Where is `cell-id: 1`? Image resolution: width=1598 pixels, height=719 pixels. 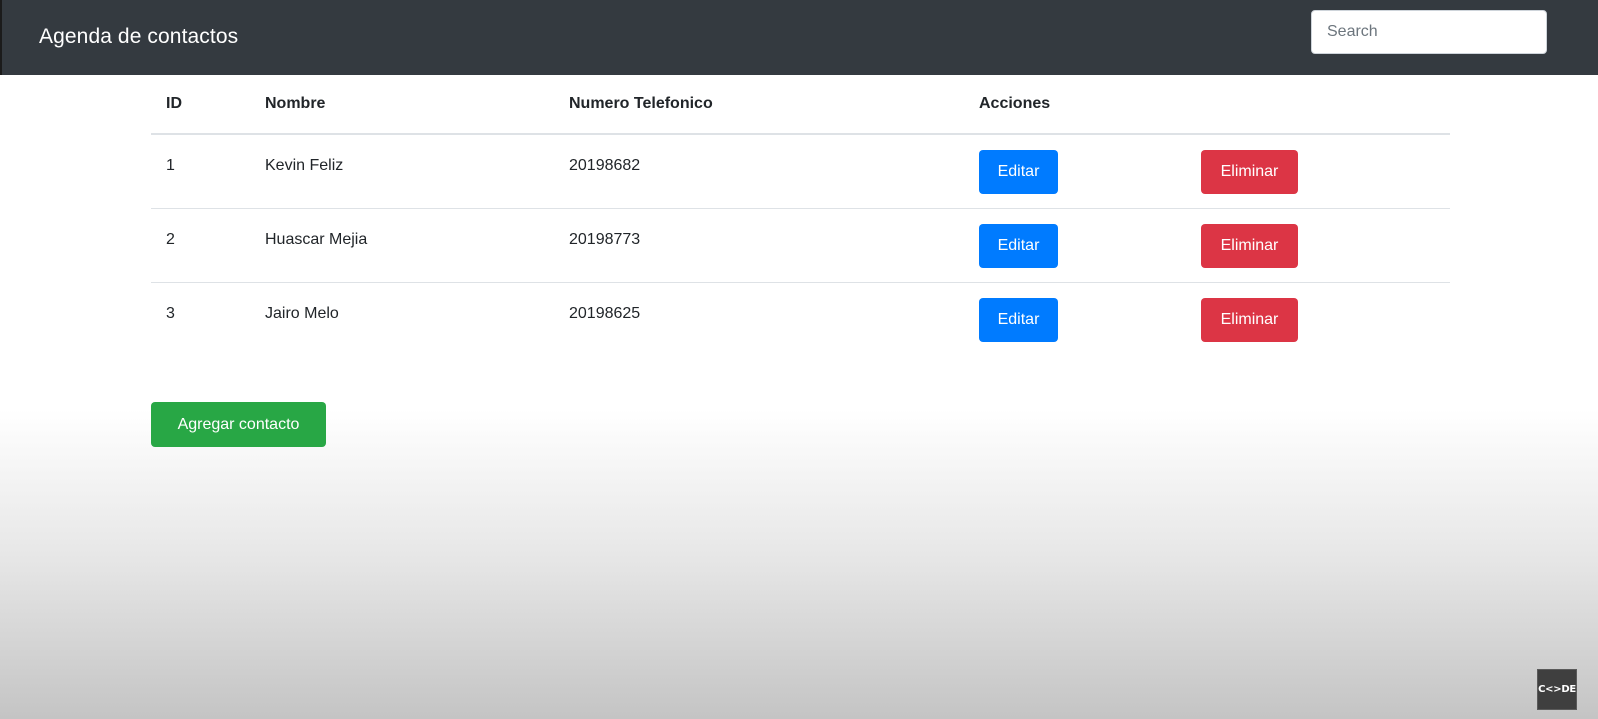
cell-id: 1 is located at coordinates (170, 165).